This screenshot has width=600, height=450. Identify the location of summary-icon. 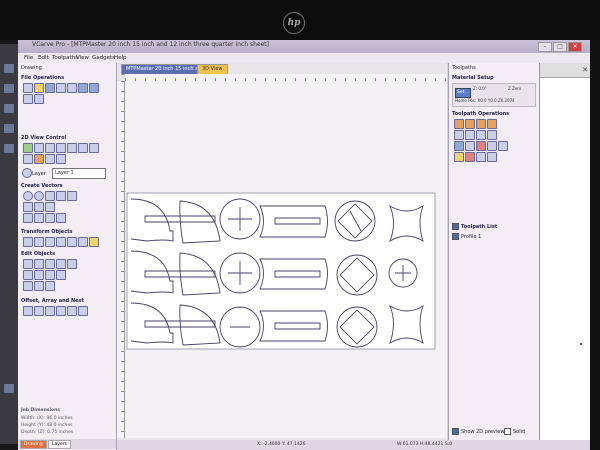
(503, 146).